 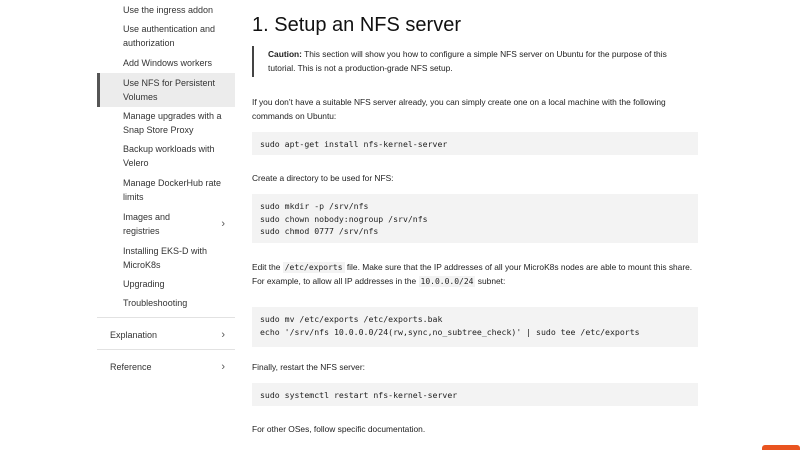 I want to click on sidebar-item-images-registries: Images and registries ›, so click(x=166, y=224).